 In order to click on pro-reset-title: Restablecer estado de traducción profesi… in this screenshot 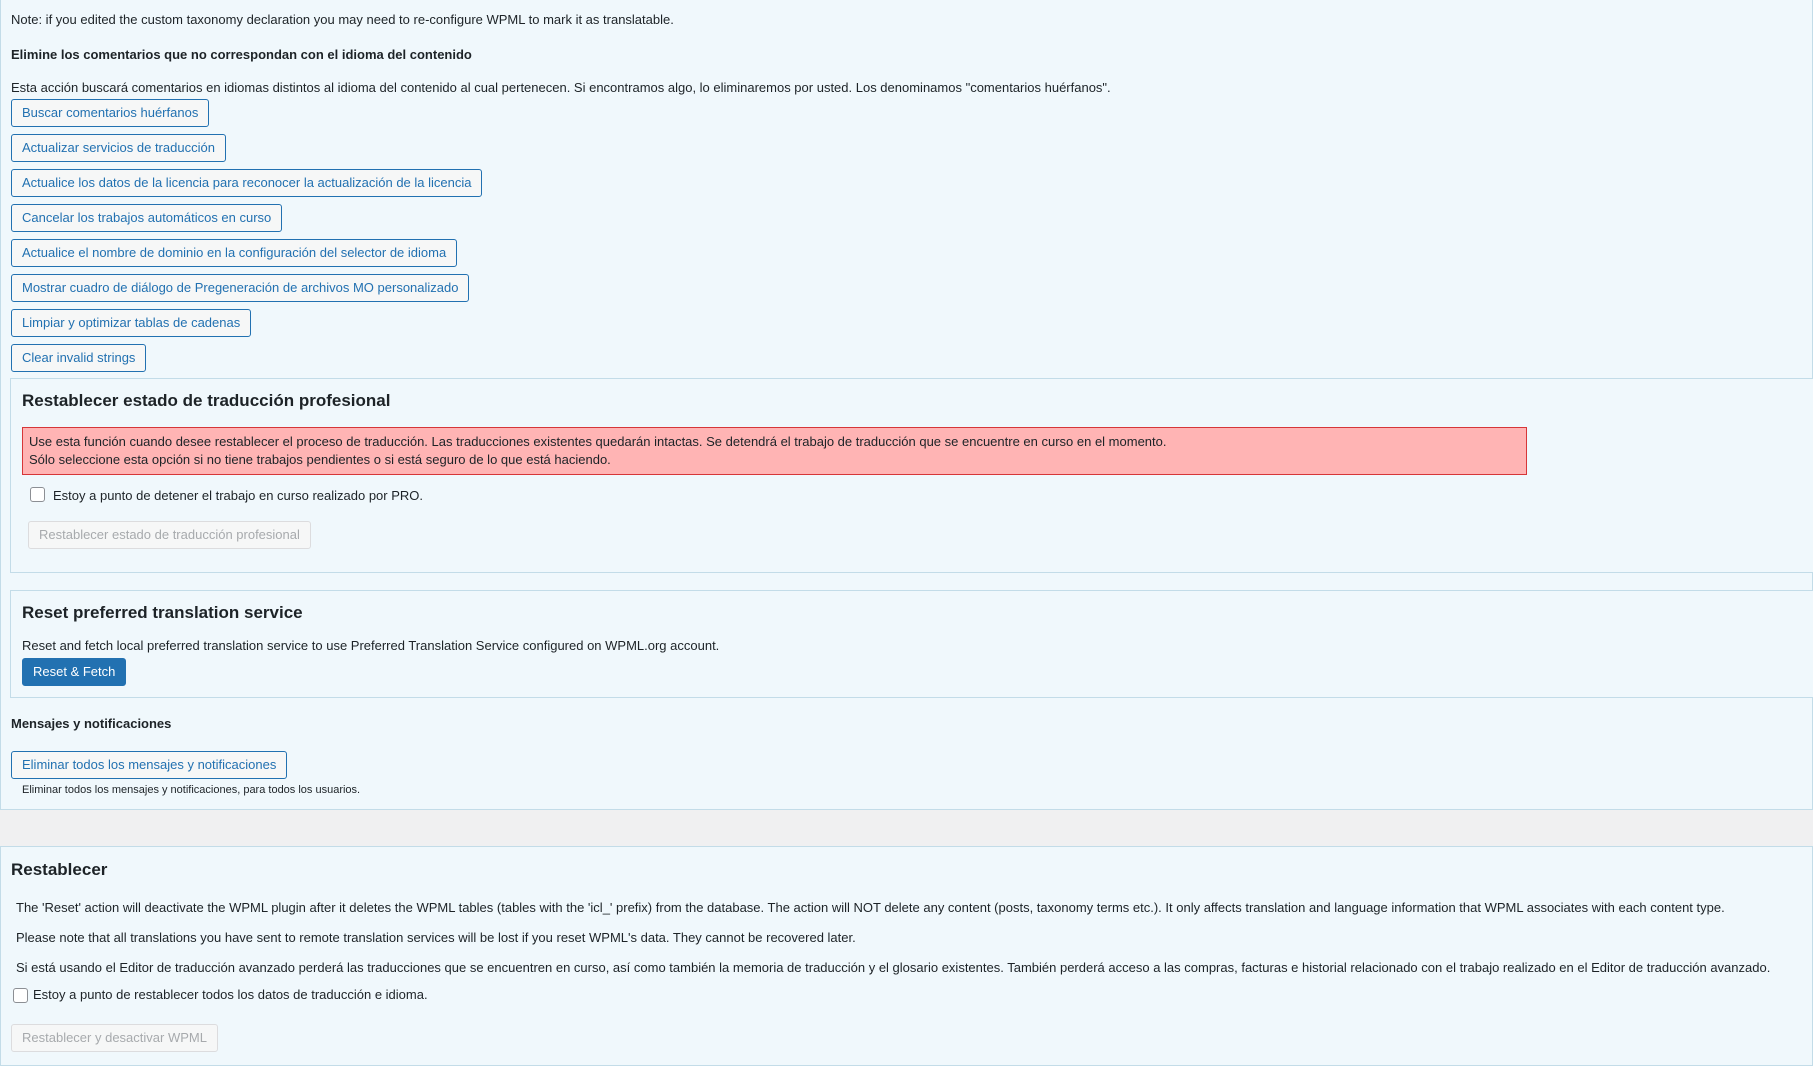, I will do `click(206, 400)`.